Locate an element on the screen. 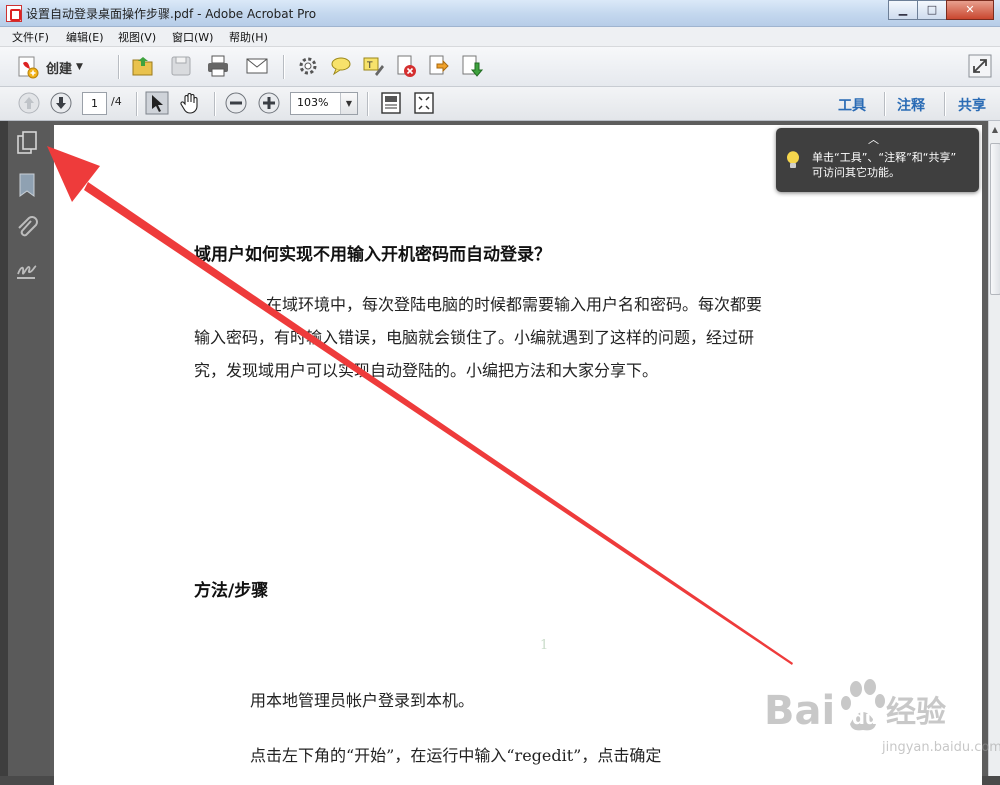 The image size is (1000, 785). settings-icon is located at coordinates (308, 66).